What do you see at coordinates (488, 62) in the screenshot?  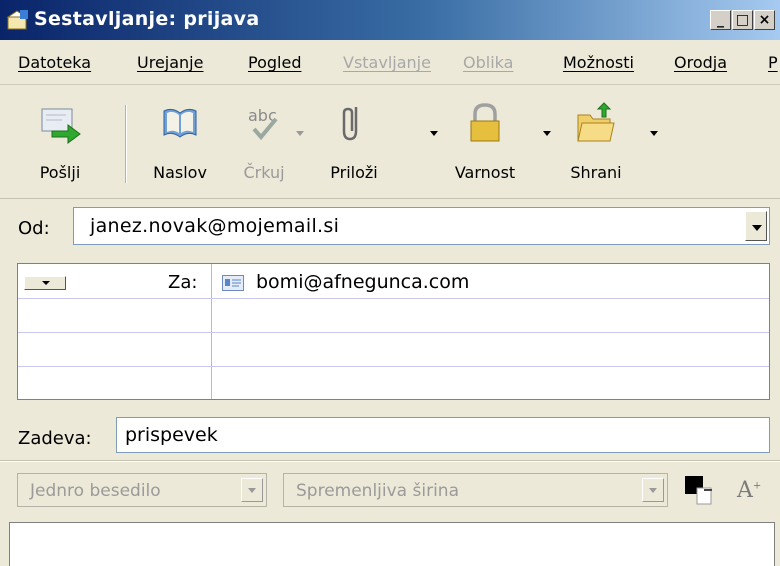 I see `menu-oblika: Oblika` at bounding box center [488, 62].